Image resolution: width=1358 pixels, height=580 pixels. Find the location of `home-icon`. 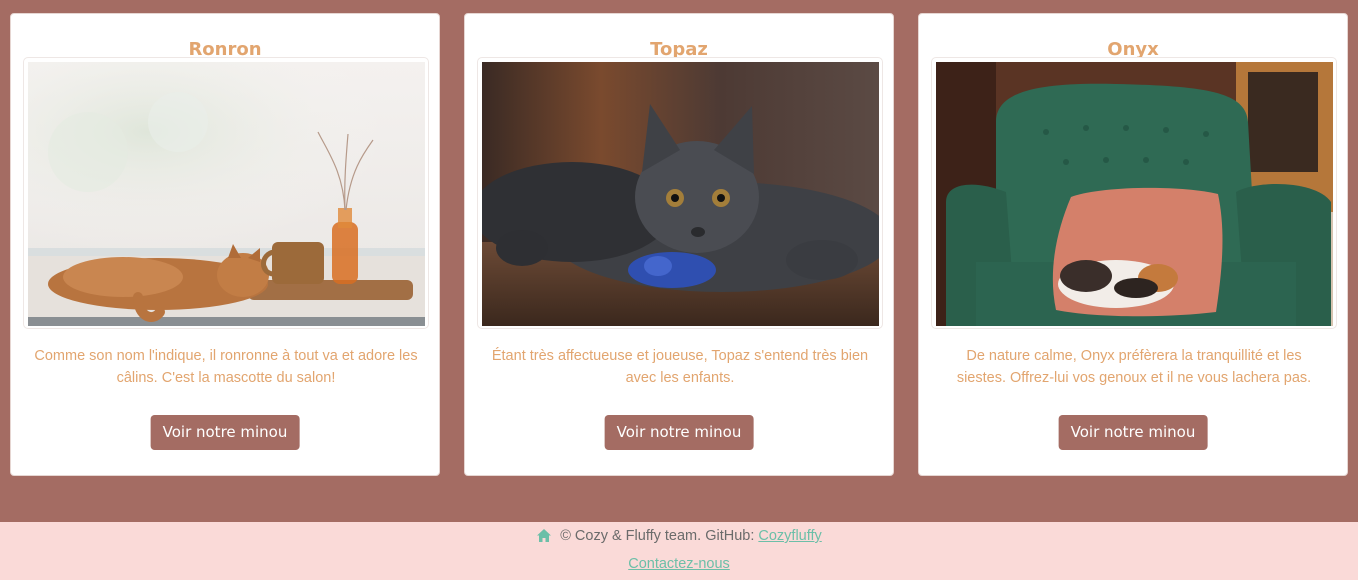

home-icon is located at coordinates (544, 538).